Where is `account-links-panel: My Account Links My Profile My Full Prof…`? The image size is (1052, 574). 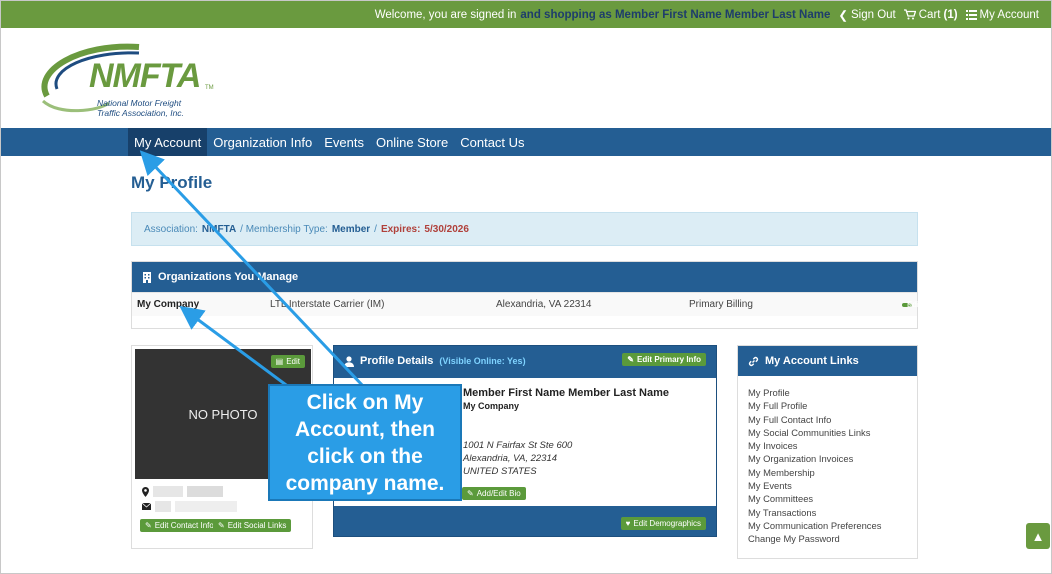
account-links-panel: My Account Links My Profile My Full Prof… is located at coordinates (827, 452).